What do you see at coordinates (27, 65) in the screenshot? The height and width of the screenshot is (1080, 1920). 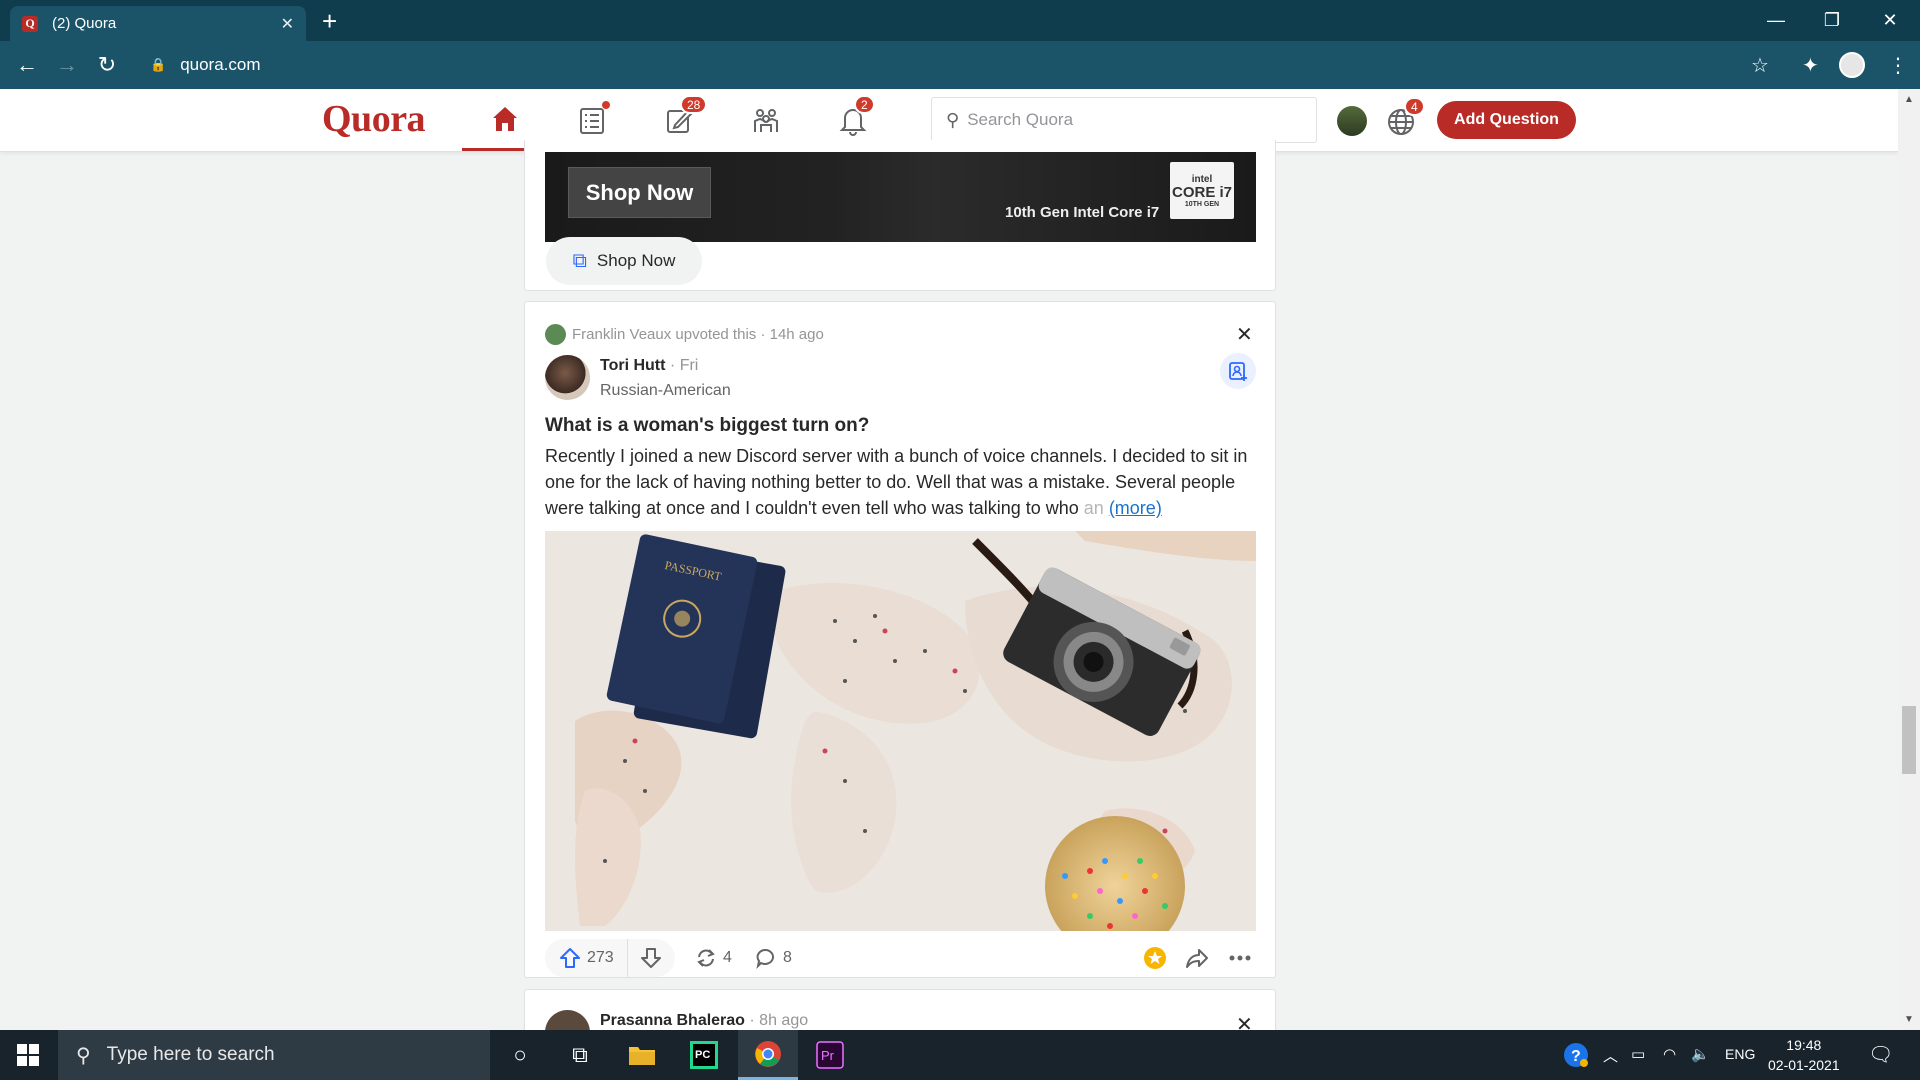 I see `back-icon: ←` at bounding box center [27, 65].